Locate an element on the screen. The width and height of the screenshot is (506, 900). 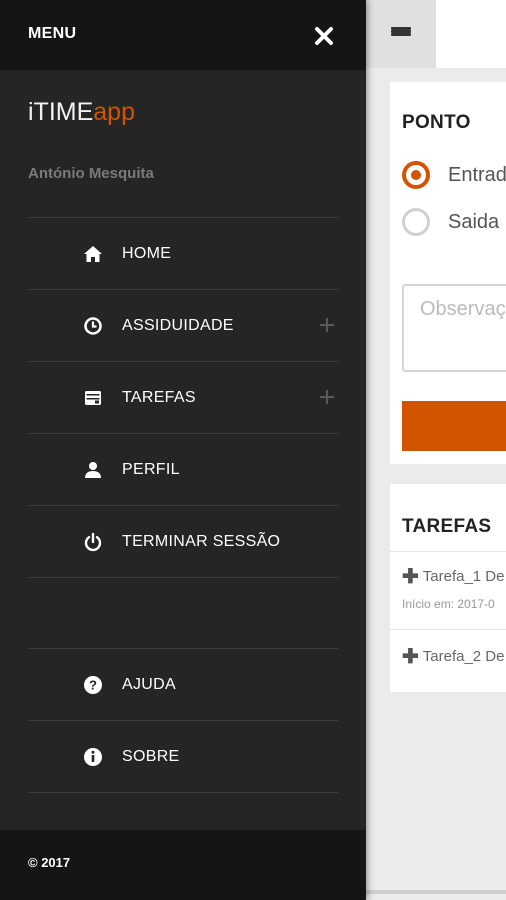
nav-label: TERMINAR SESSÃO is located at coordinates (201, 541).